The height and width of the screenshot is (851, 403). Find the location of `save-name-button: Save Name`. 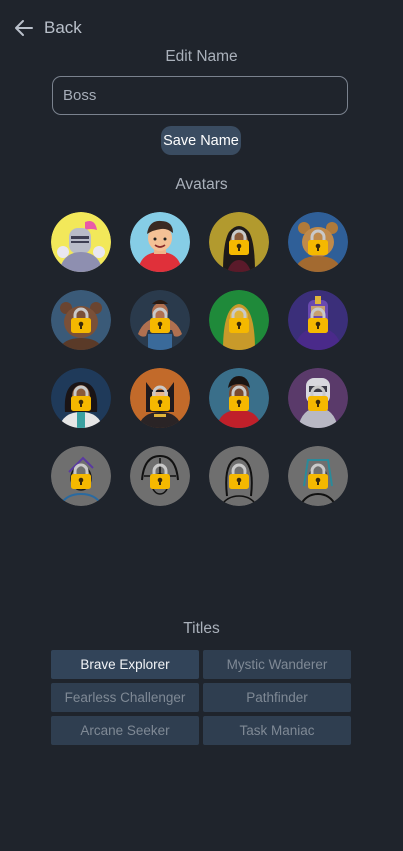

save-name-button: Save Name is located at coordinates (201, 140).